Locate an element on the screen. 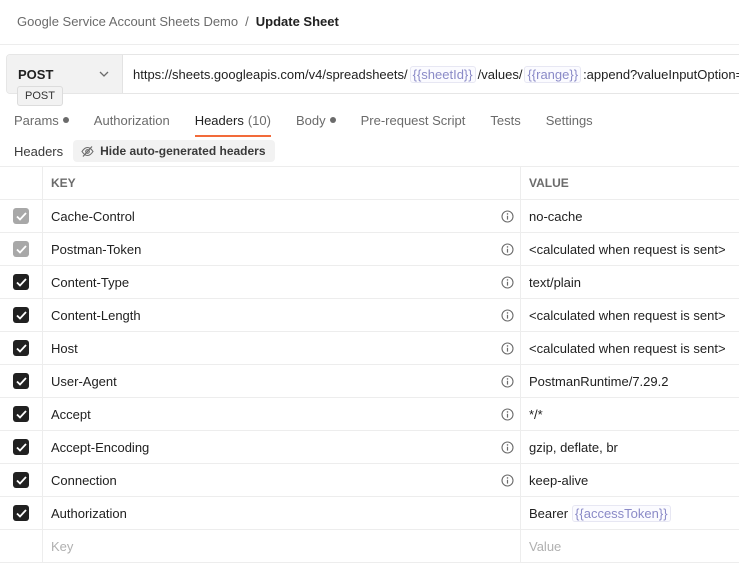  tab-headers: Headers (10) is located at coordinates (232, 122).